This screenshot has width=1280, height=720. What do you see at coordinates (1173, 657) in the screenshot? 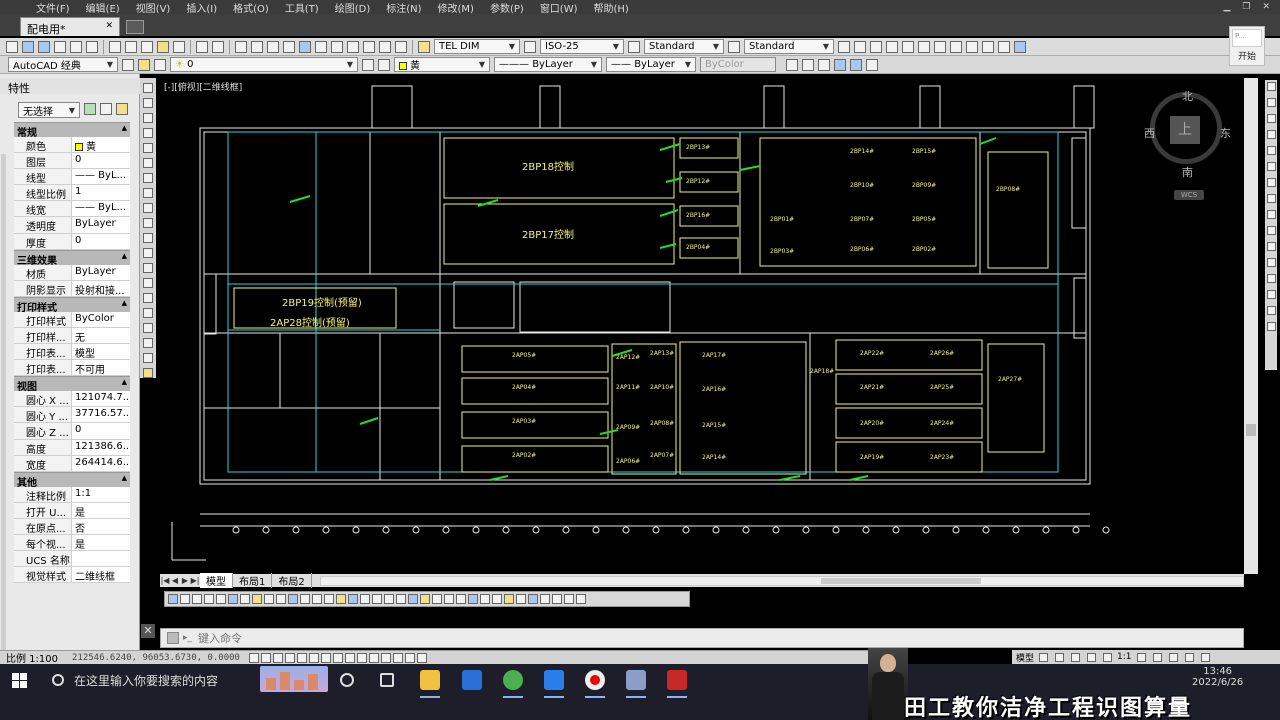
I see `workspace-switch-icon` at bounding box center [1173, 657].